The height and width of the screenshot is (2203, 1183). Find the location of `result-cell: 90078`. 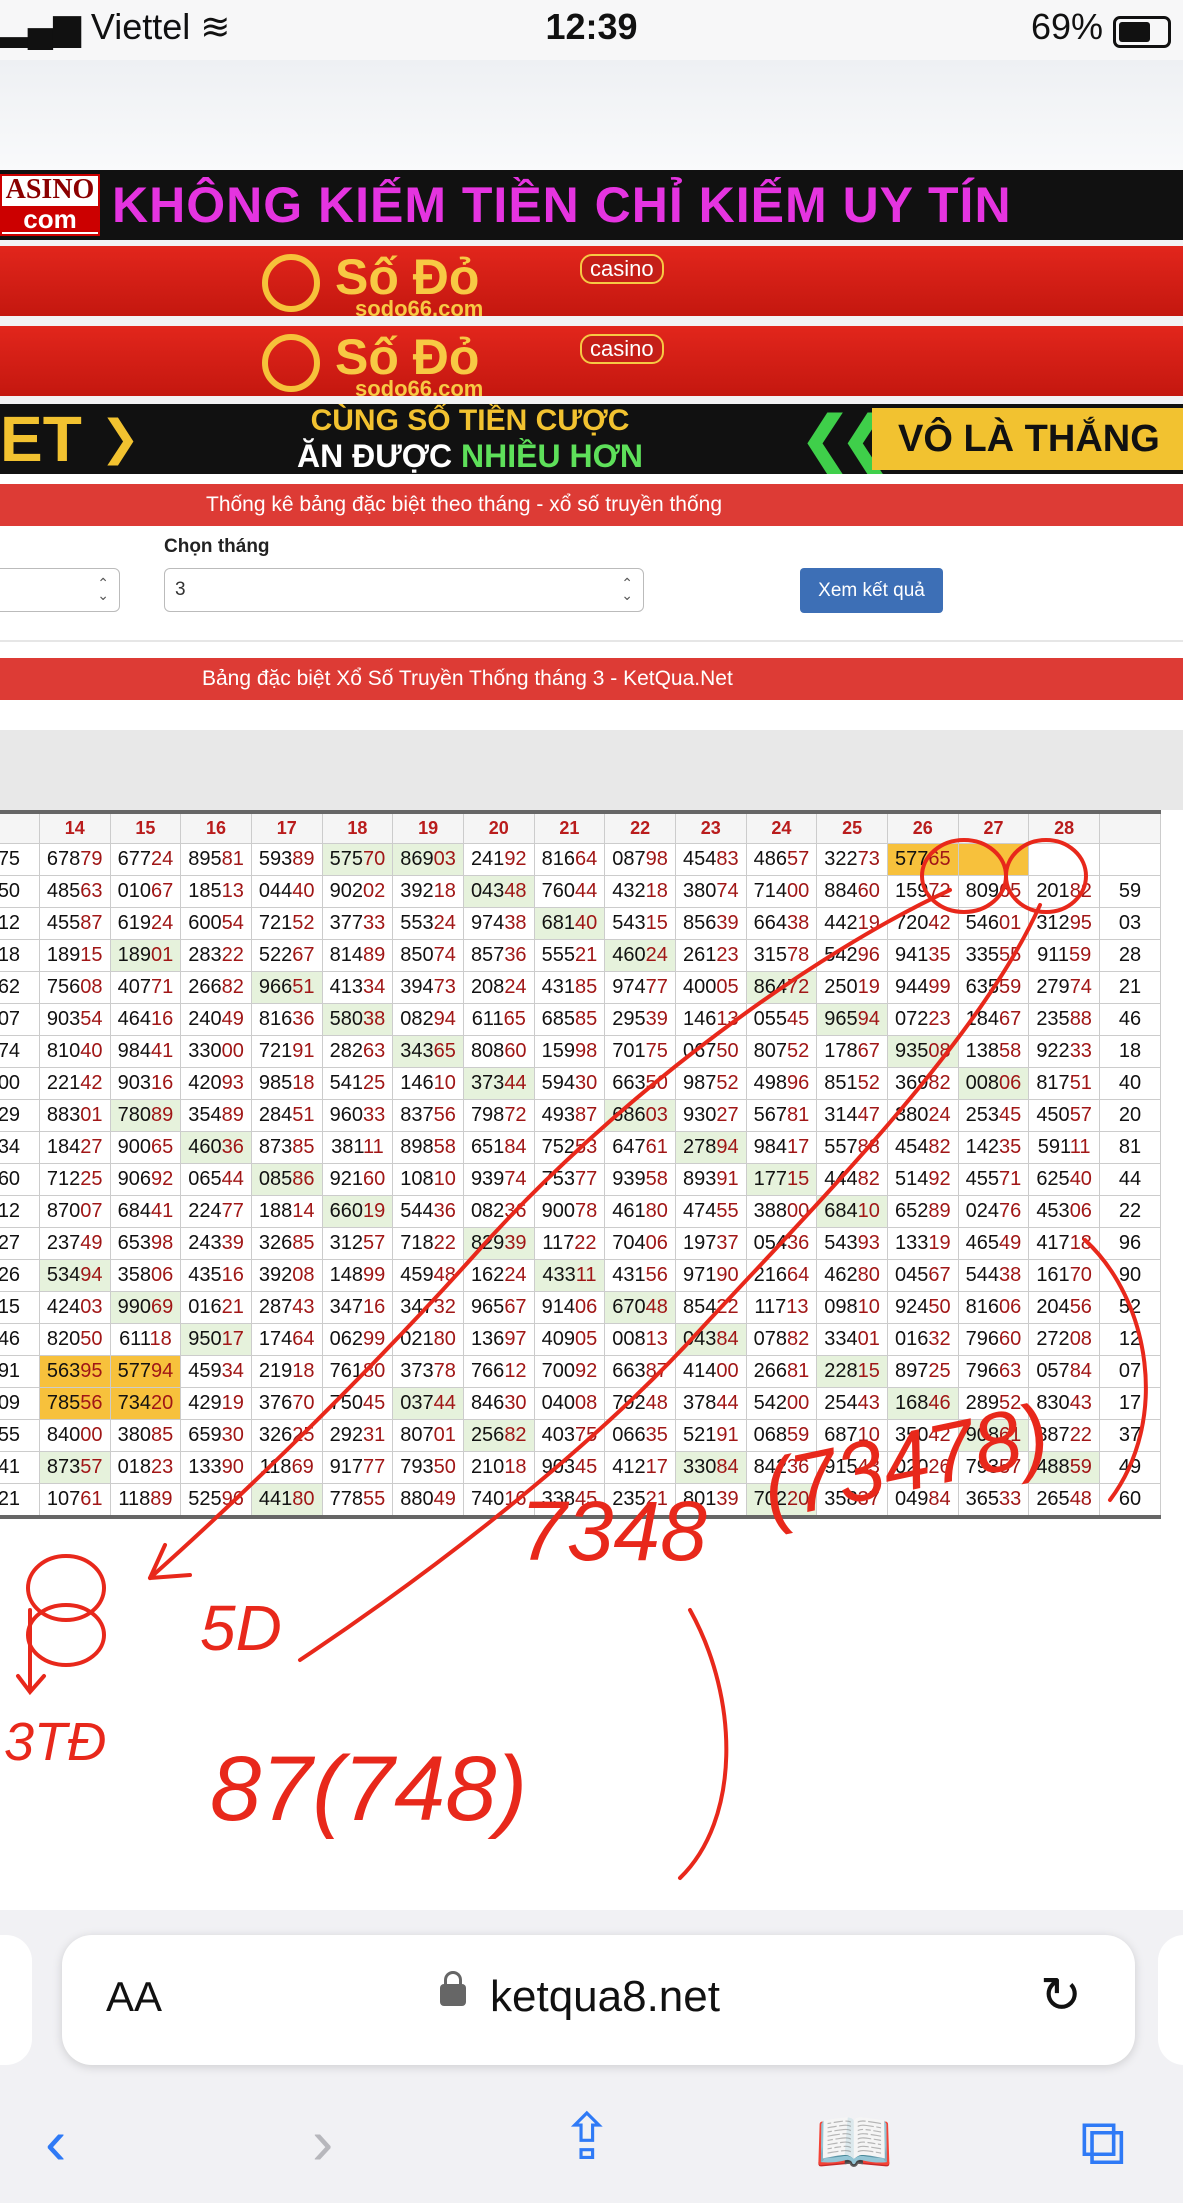

result-cell: 90078 is located at coordinates (569, 1211).